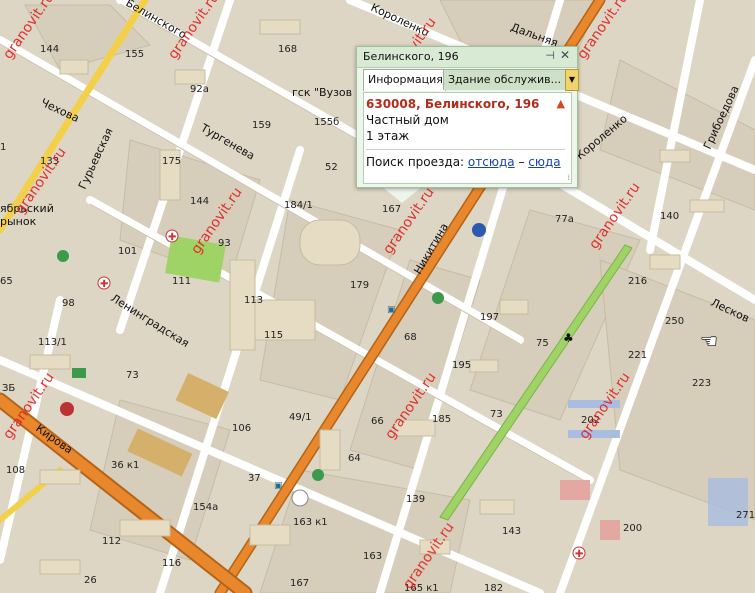 This screenshot has height=593, width=755. What do you see at coordinates (415, 162) in the screenshot?
I see `route-label: Поиск проезда:` at bounding box center [415, 162].